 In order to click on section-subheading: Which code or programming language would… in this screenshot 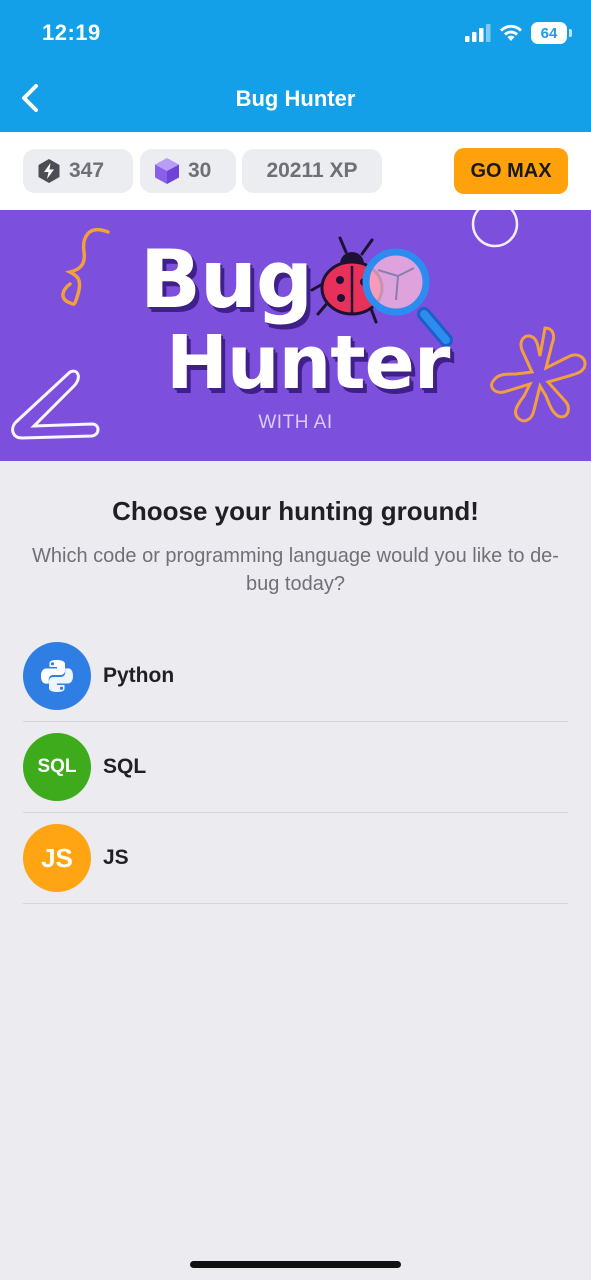, I will do `click(295, 570)`.